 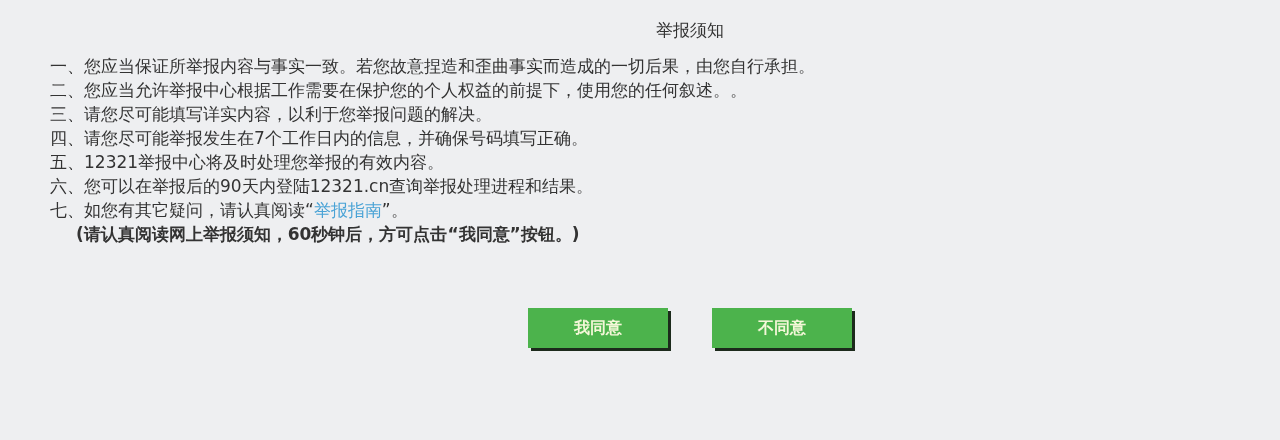 I want to click on notice-item: 三、请您尽可能填写详实内容，以利于您举报问题的解决。, so click(x=271, y=114).